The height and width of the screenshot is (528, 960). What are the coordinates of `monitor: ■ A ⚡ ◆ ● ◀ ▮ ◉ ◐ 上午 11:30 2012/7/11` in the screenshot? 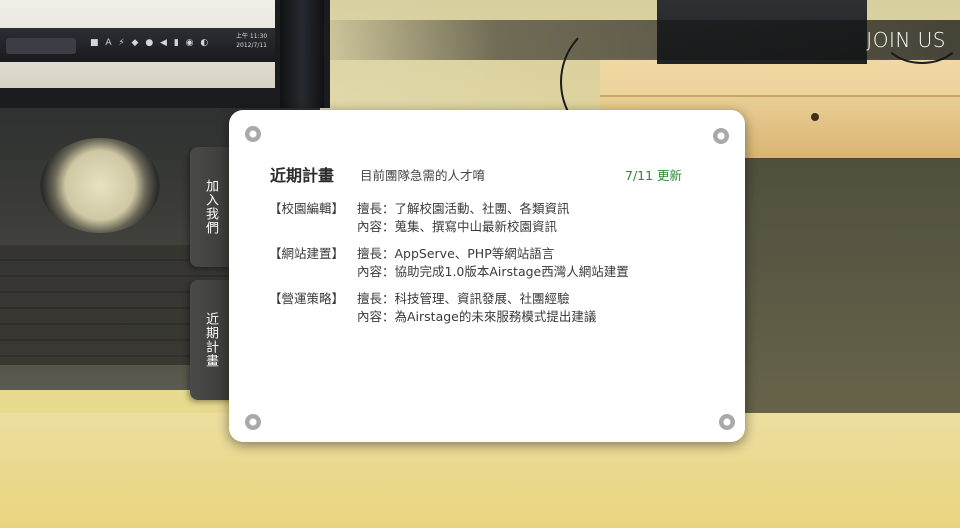 It's located at (165, 54).